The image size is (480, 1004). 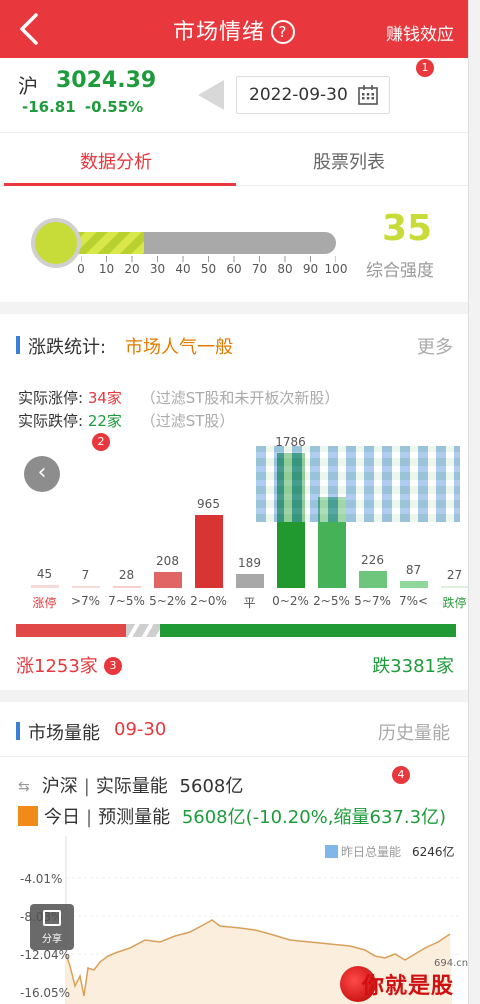 What do you see at coordinates (298, 95) in the screenshot?
I see `date-value: 2022-09-30` at bounding box center [298, 95].